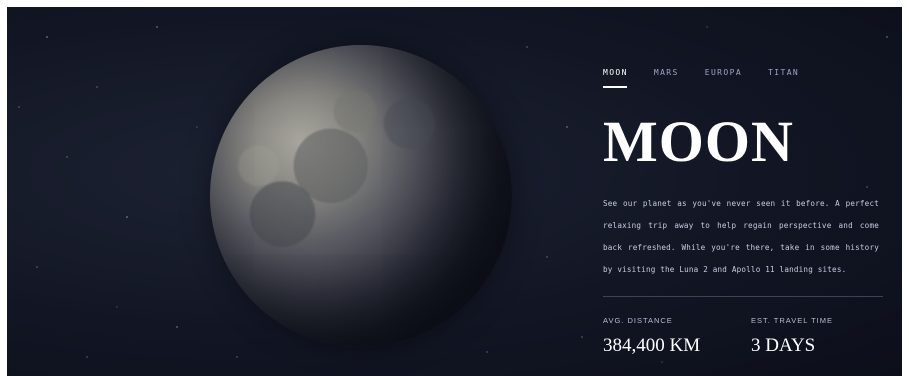 The image size is (909, 376). Describe the element at coordinates (723, 72) in the screenshot. I see `tab-europa: EUROPA` at that location.